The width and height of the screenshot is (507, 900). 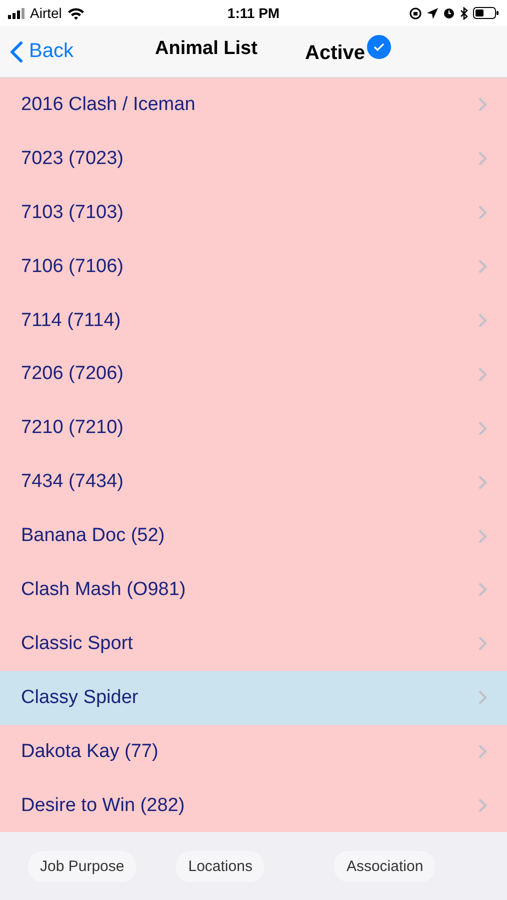 What do you see at coordinates (253, 536) in the screenshot?
I see `animal-row: Banana Doc (52)` at bounding box center [253, 536].